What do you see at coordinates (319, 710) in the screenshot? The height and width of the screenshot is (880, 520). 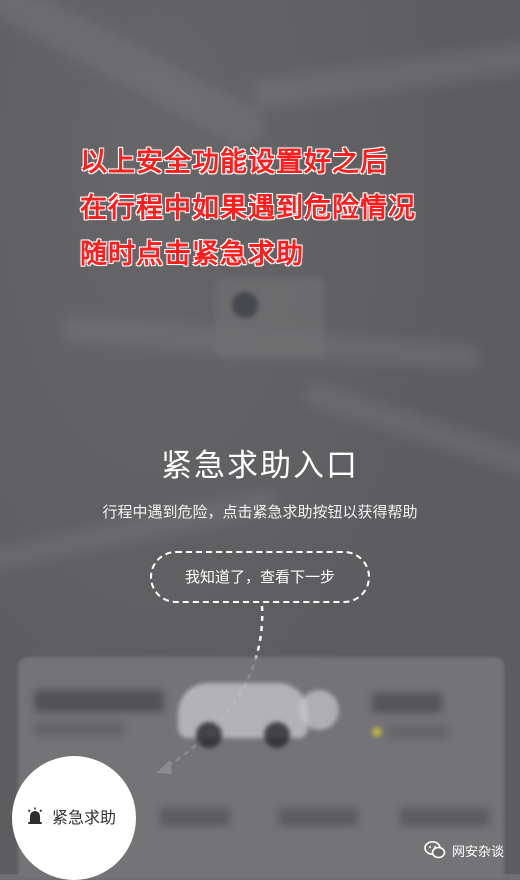 I see `driver-avatar` at bounding box center [319, 710].